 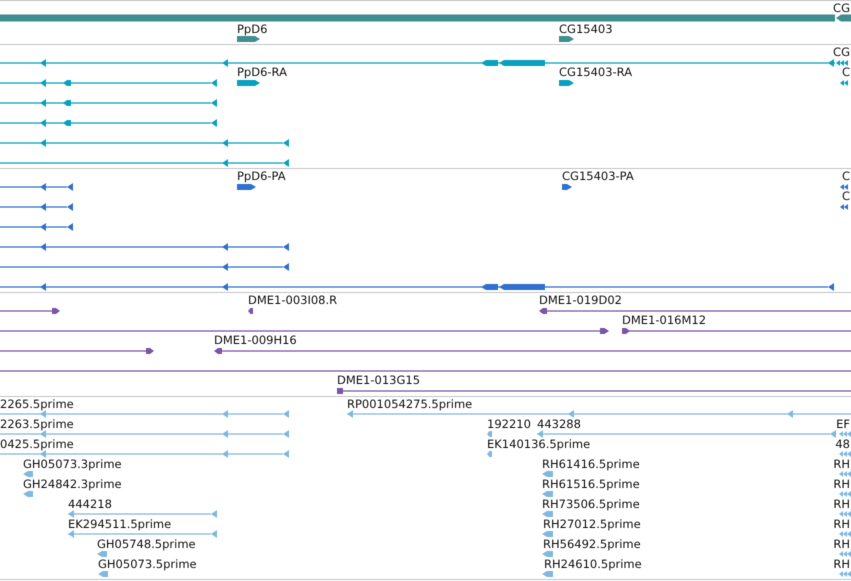 I want to click on feature-label: RP001054275.5prime, so click(x=409, y=404).